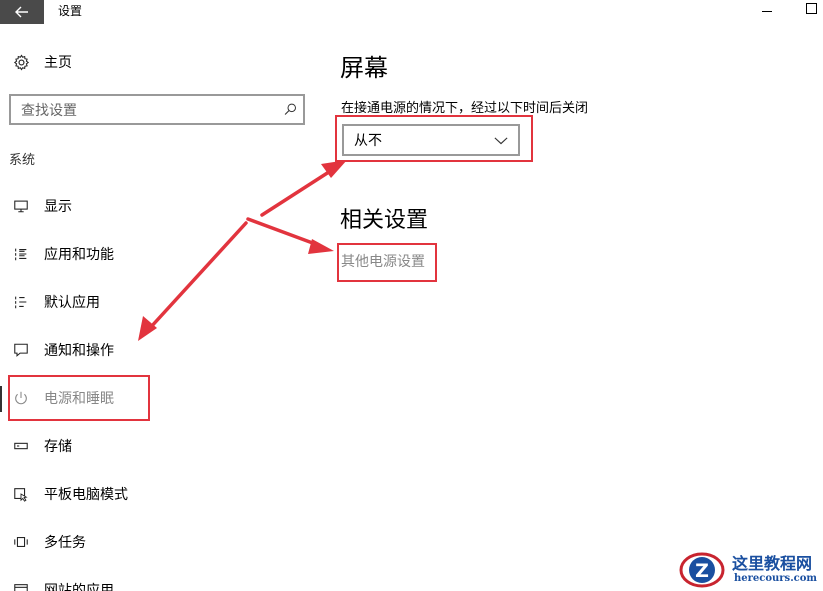 The width and height of the screenshot is (823, 591). What do you see at coordinates (384, 220) in the screenshot?
I see `related-settings-heading: 相关设置` at bounding box center [384, 220].